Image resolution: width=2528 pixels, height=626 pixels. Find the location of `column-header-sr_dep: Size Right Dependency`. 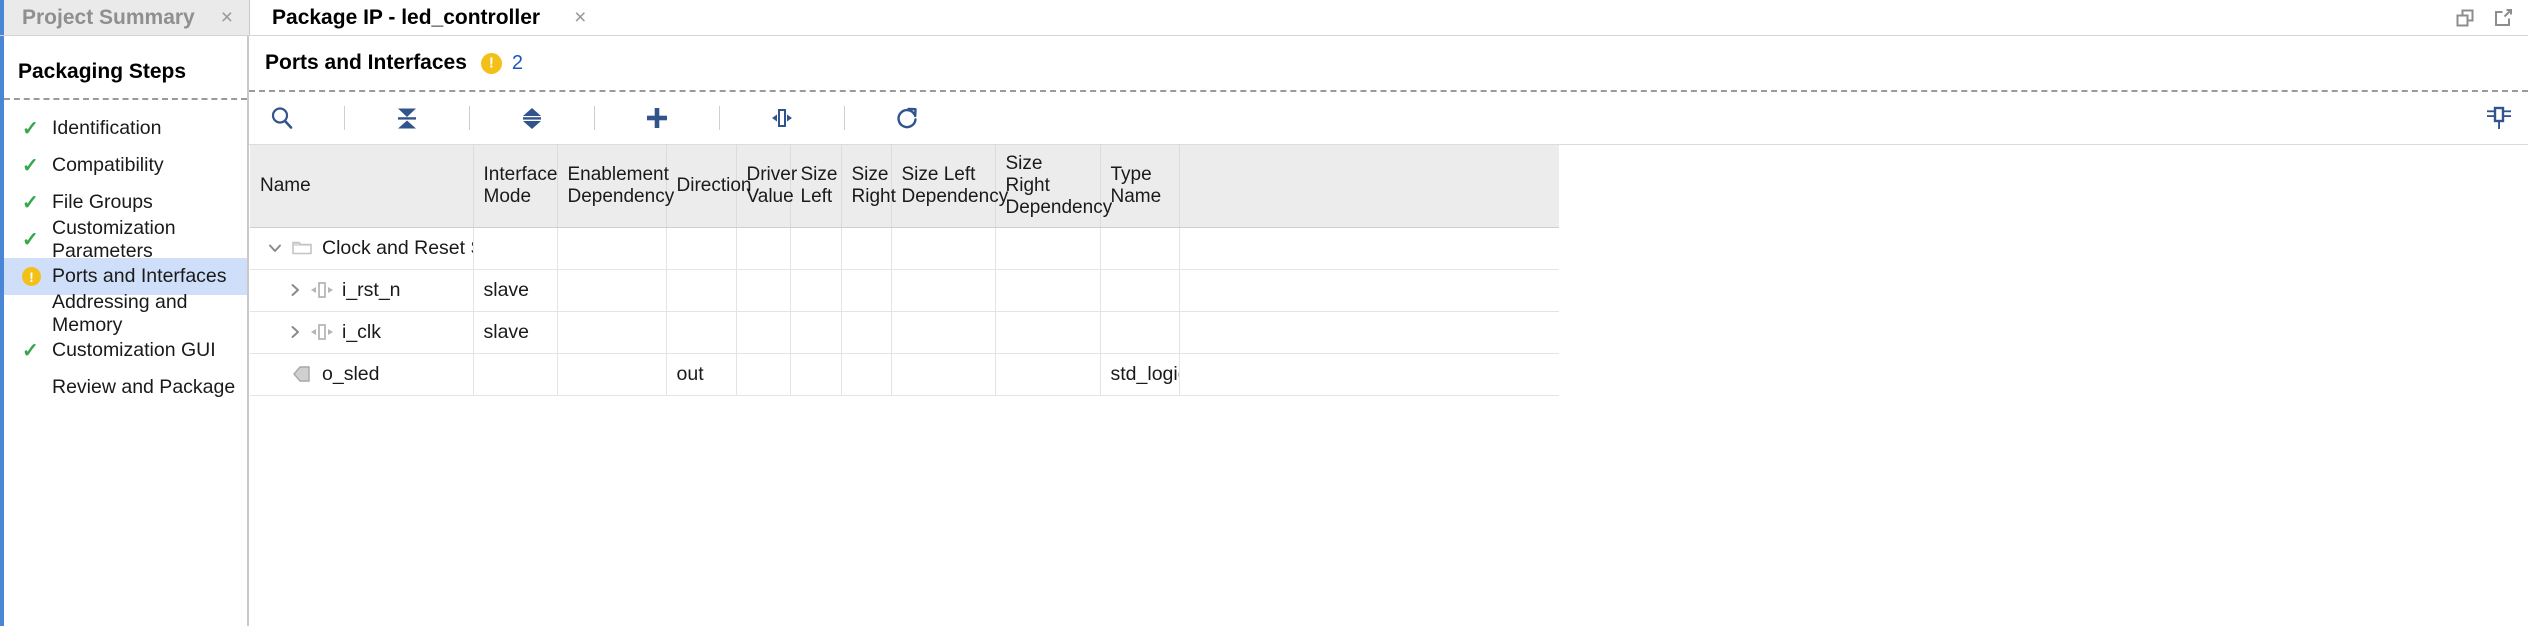

column-header-sr_dep: Size Right Dependency is located at coordinates (1053, 186).